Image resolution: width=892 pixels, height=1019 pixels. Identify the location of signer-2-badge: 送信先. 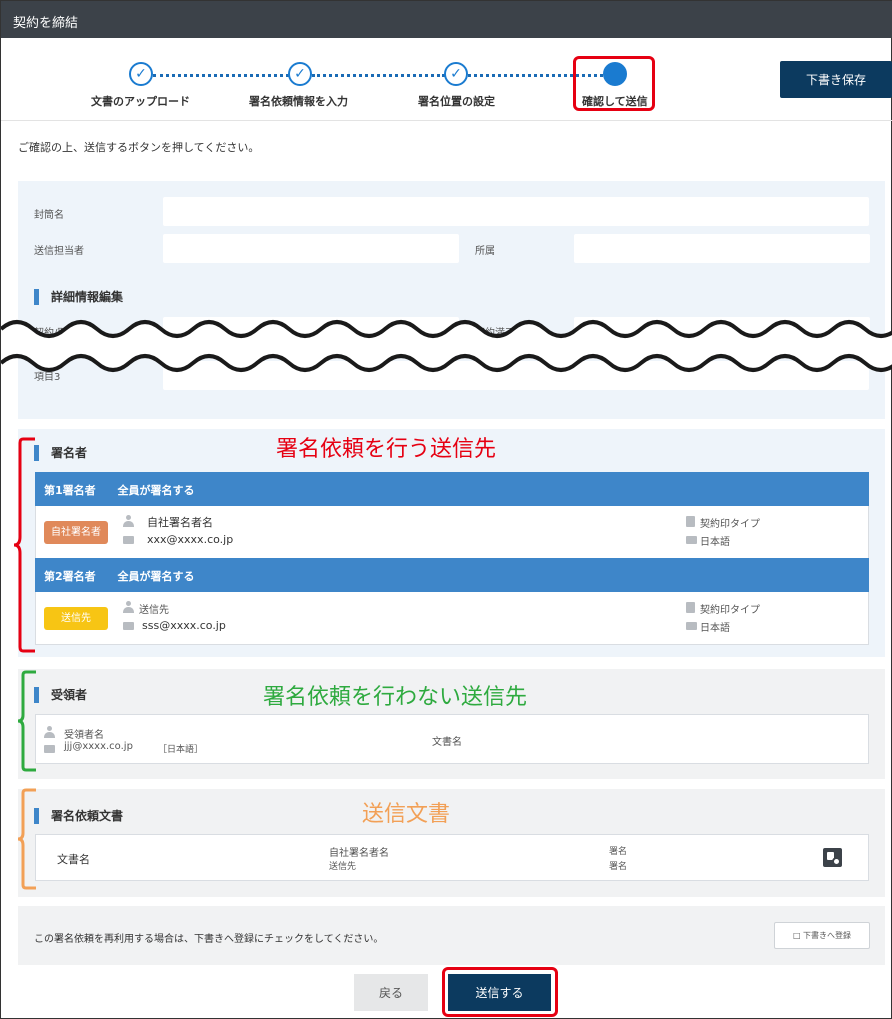
(76, 618).